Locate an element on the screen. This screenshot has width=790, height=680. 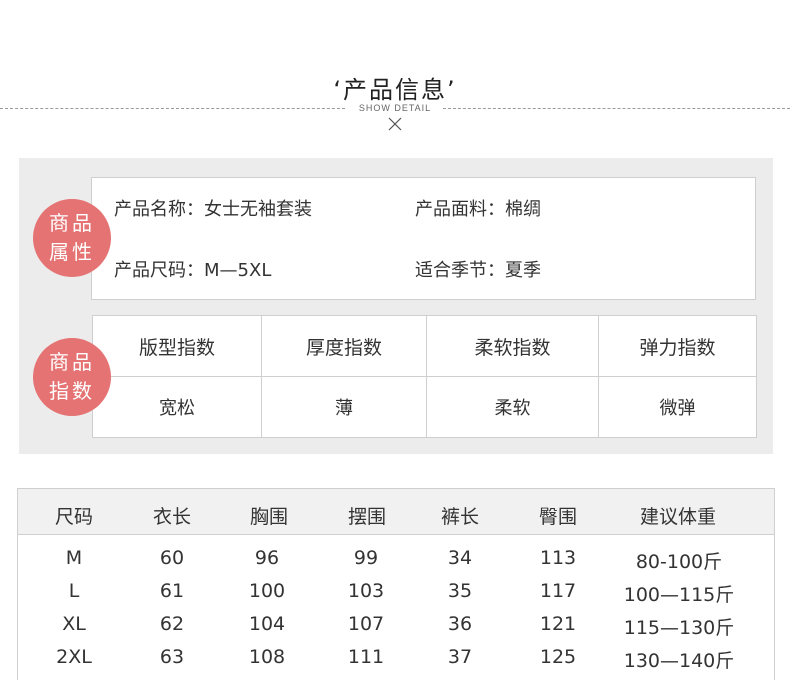
index-header: 柔软指数 is located at coordinates (512, 346).